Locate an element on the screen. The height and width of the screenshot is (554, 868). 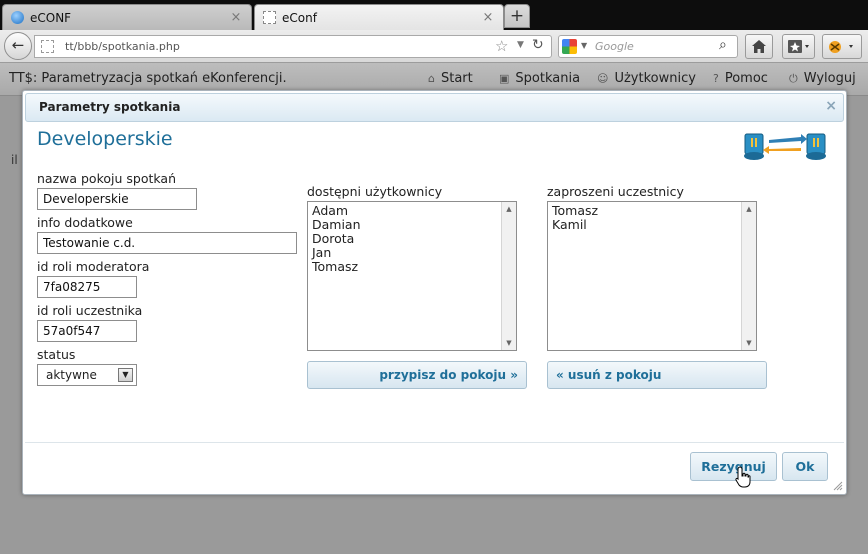
list-item: Damian is located at coordinates (336, 225).